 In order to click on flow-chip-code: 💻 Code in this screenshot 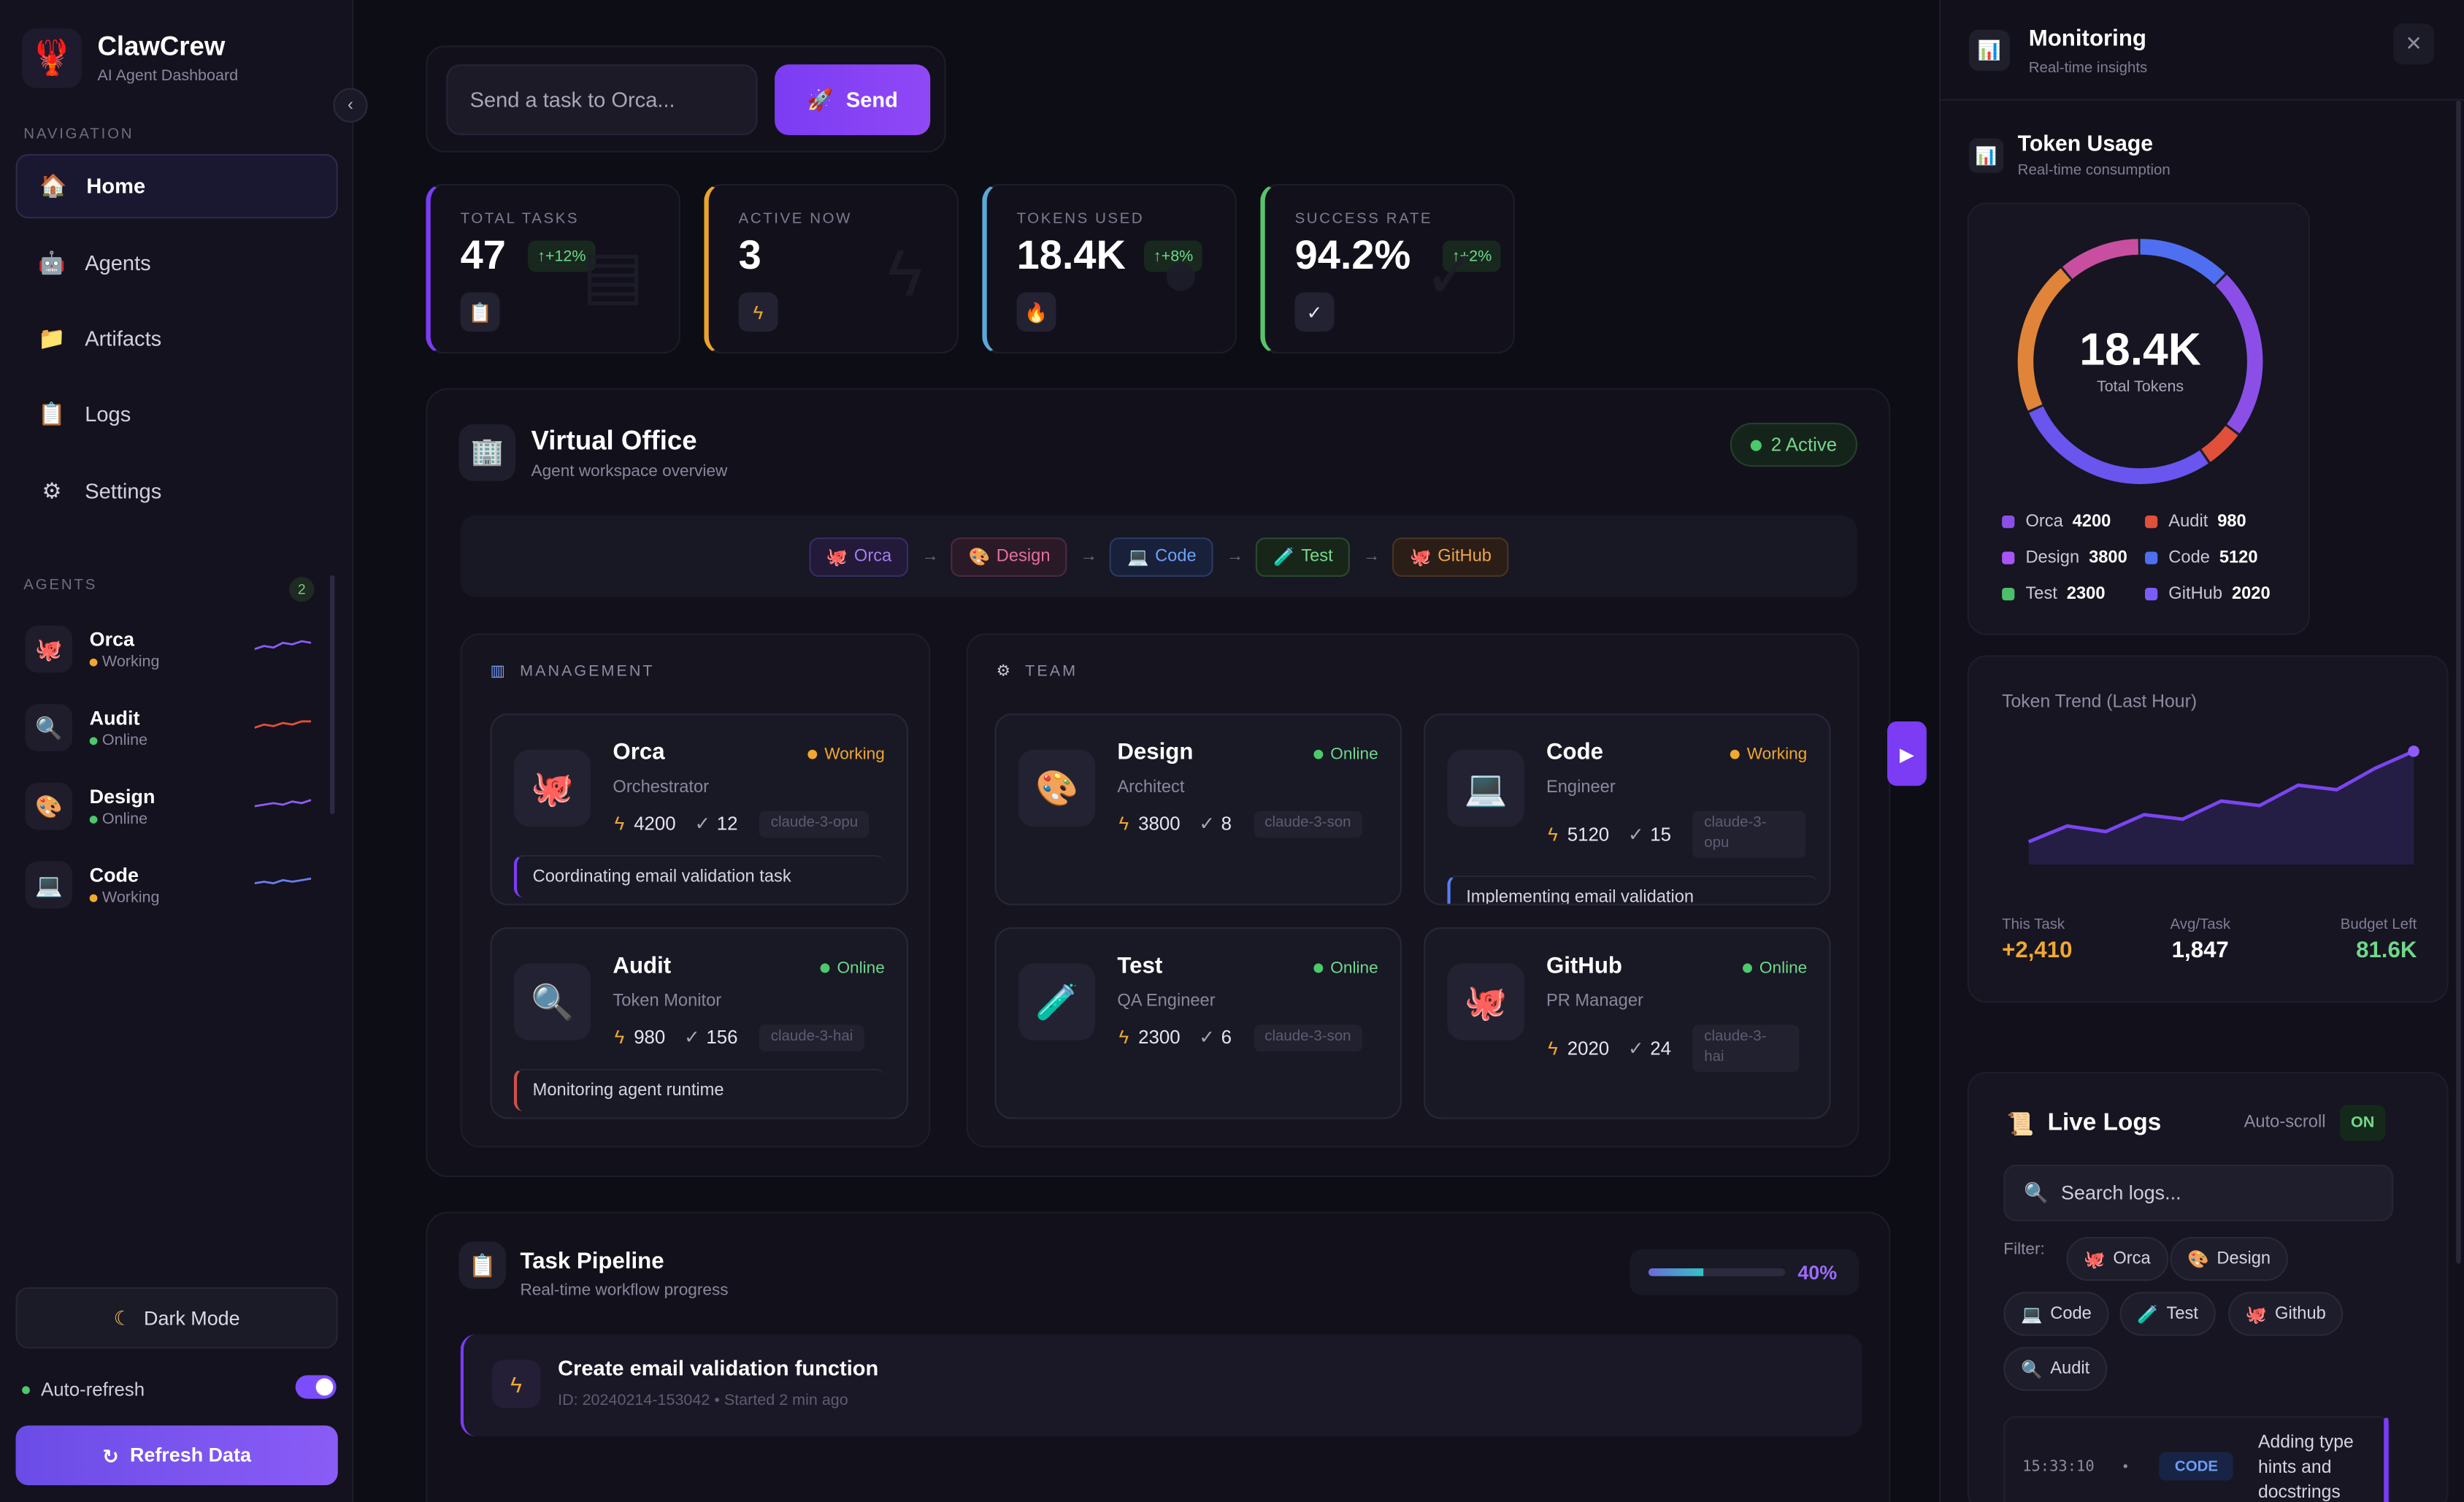, I will do `click(1162, 556)`.